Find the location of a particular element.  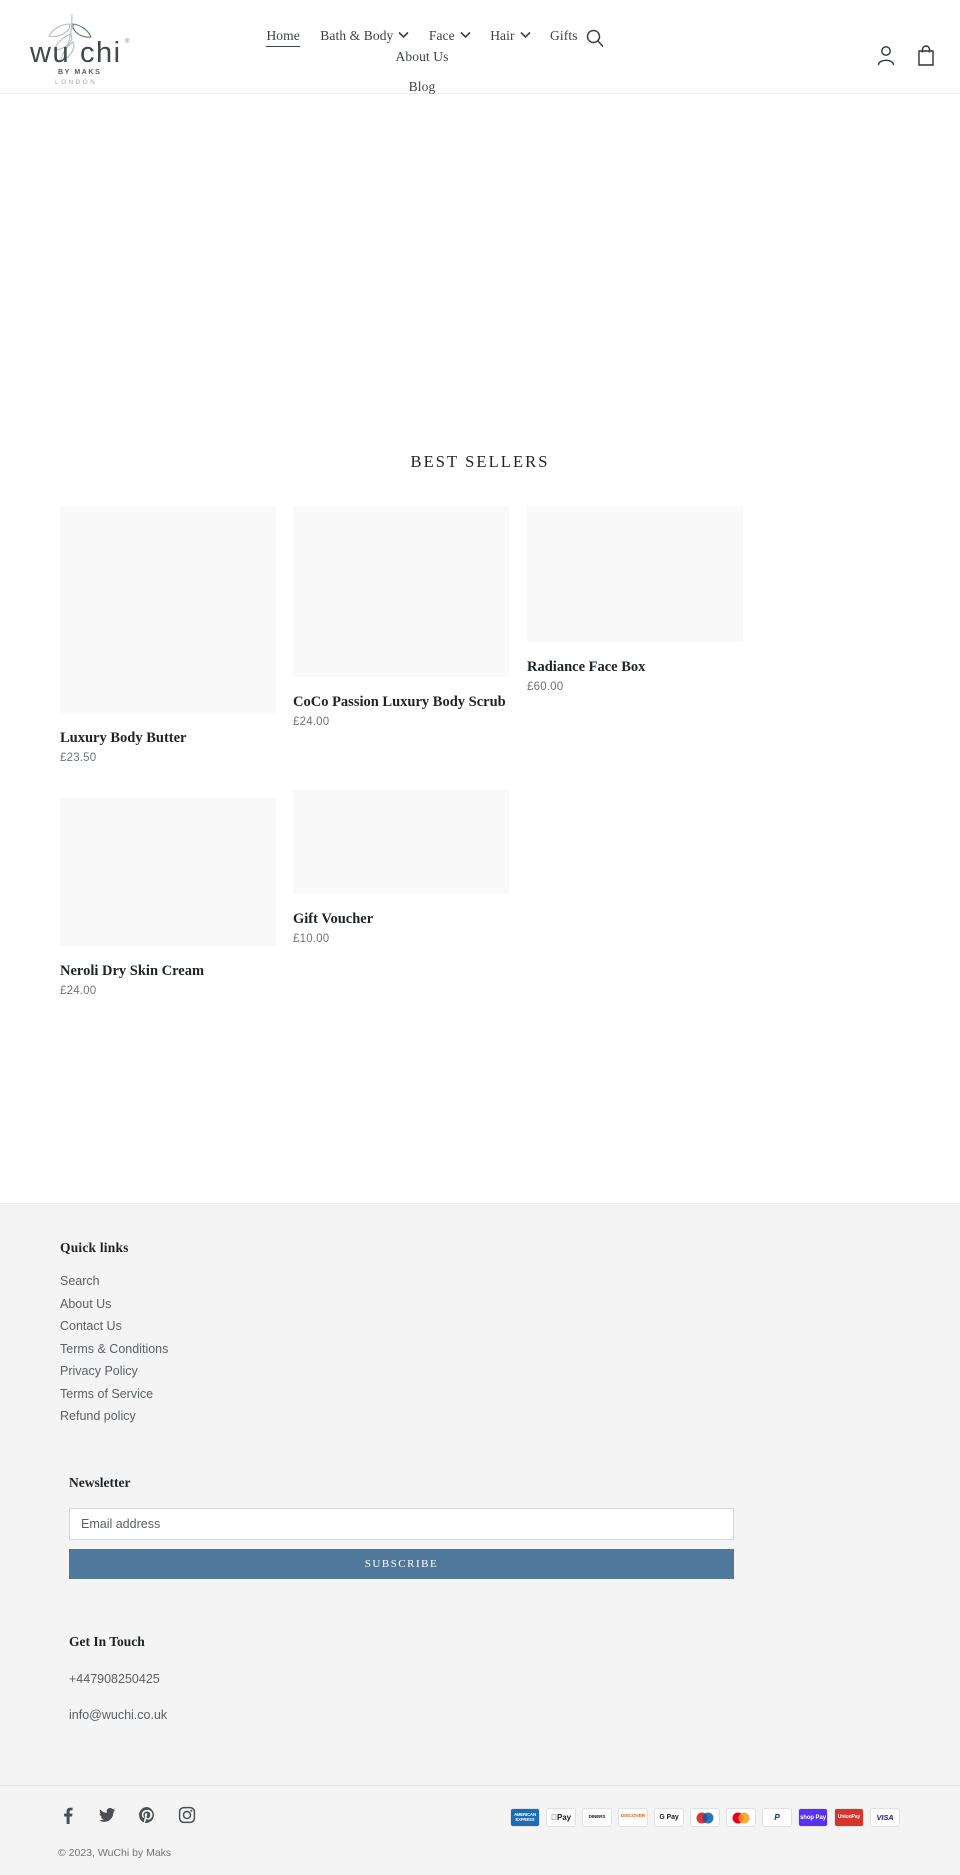

payment-icon-apple-pay: Pay is located at coordinates (561, 1817).